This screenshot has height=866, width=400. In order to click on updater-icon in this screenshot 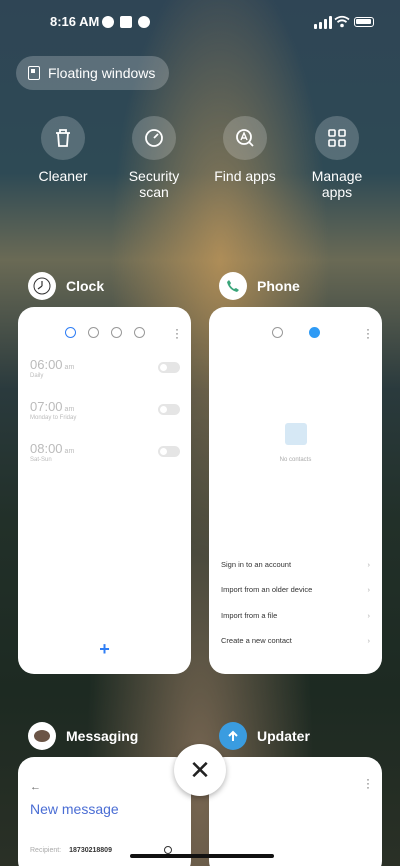, I will do `click(233, 736)`.